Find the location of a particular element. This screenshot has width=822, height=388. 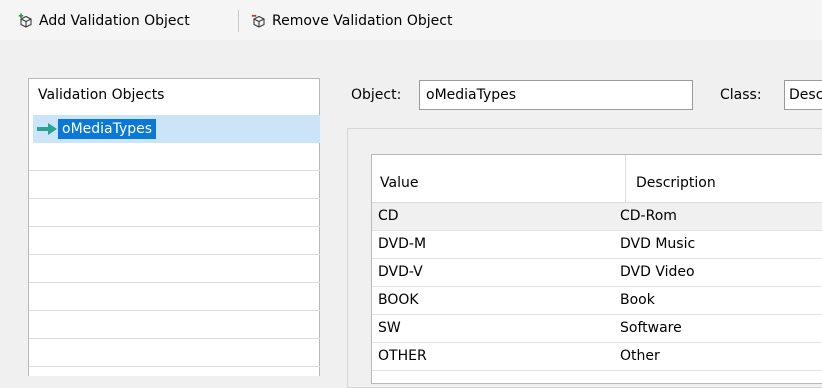

list-item-label: oMediaTypes is located at coordinates (107, 129).